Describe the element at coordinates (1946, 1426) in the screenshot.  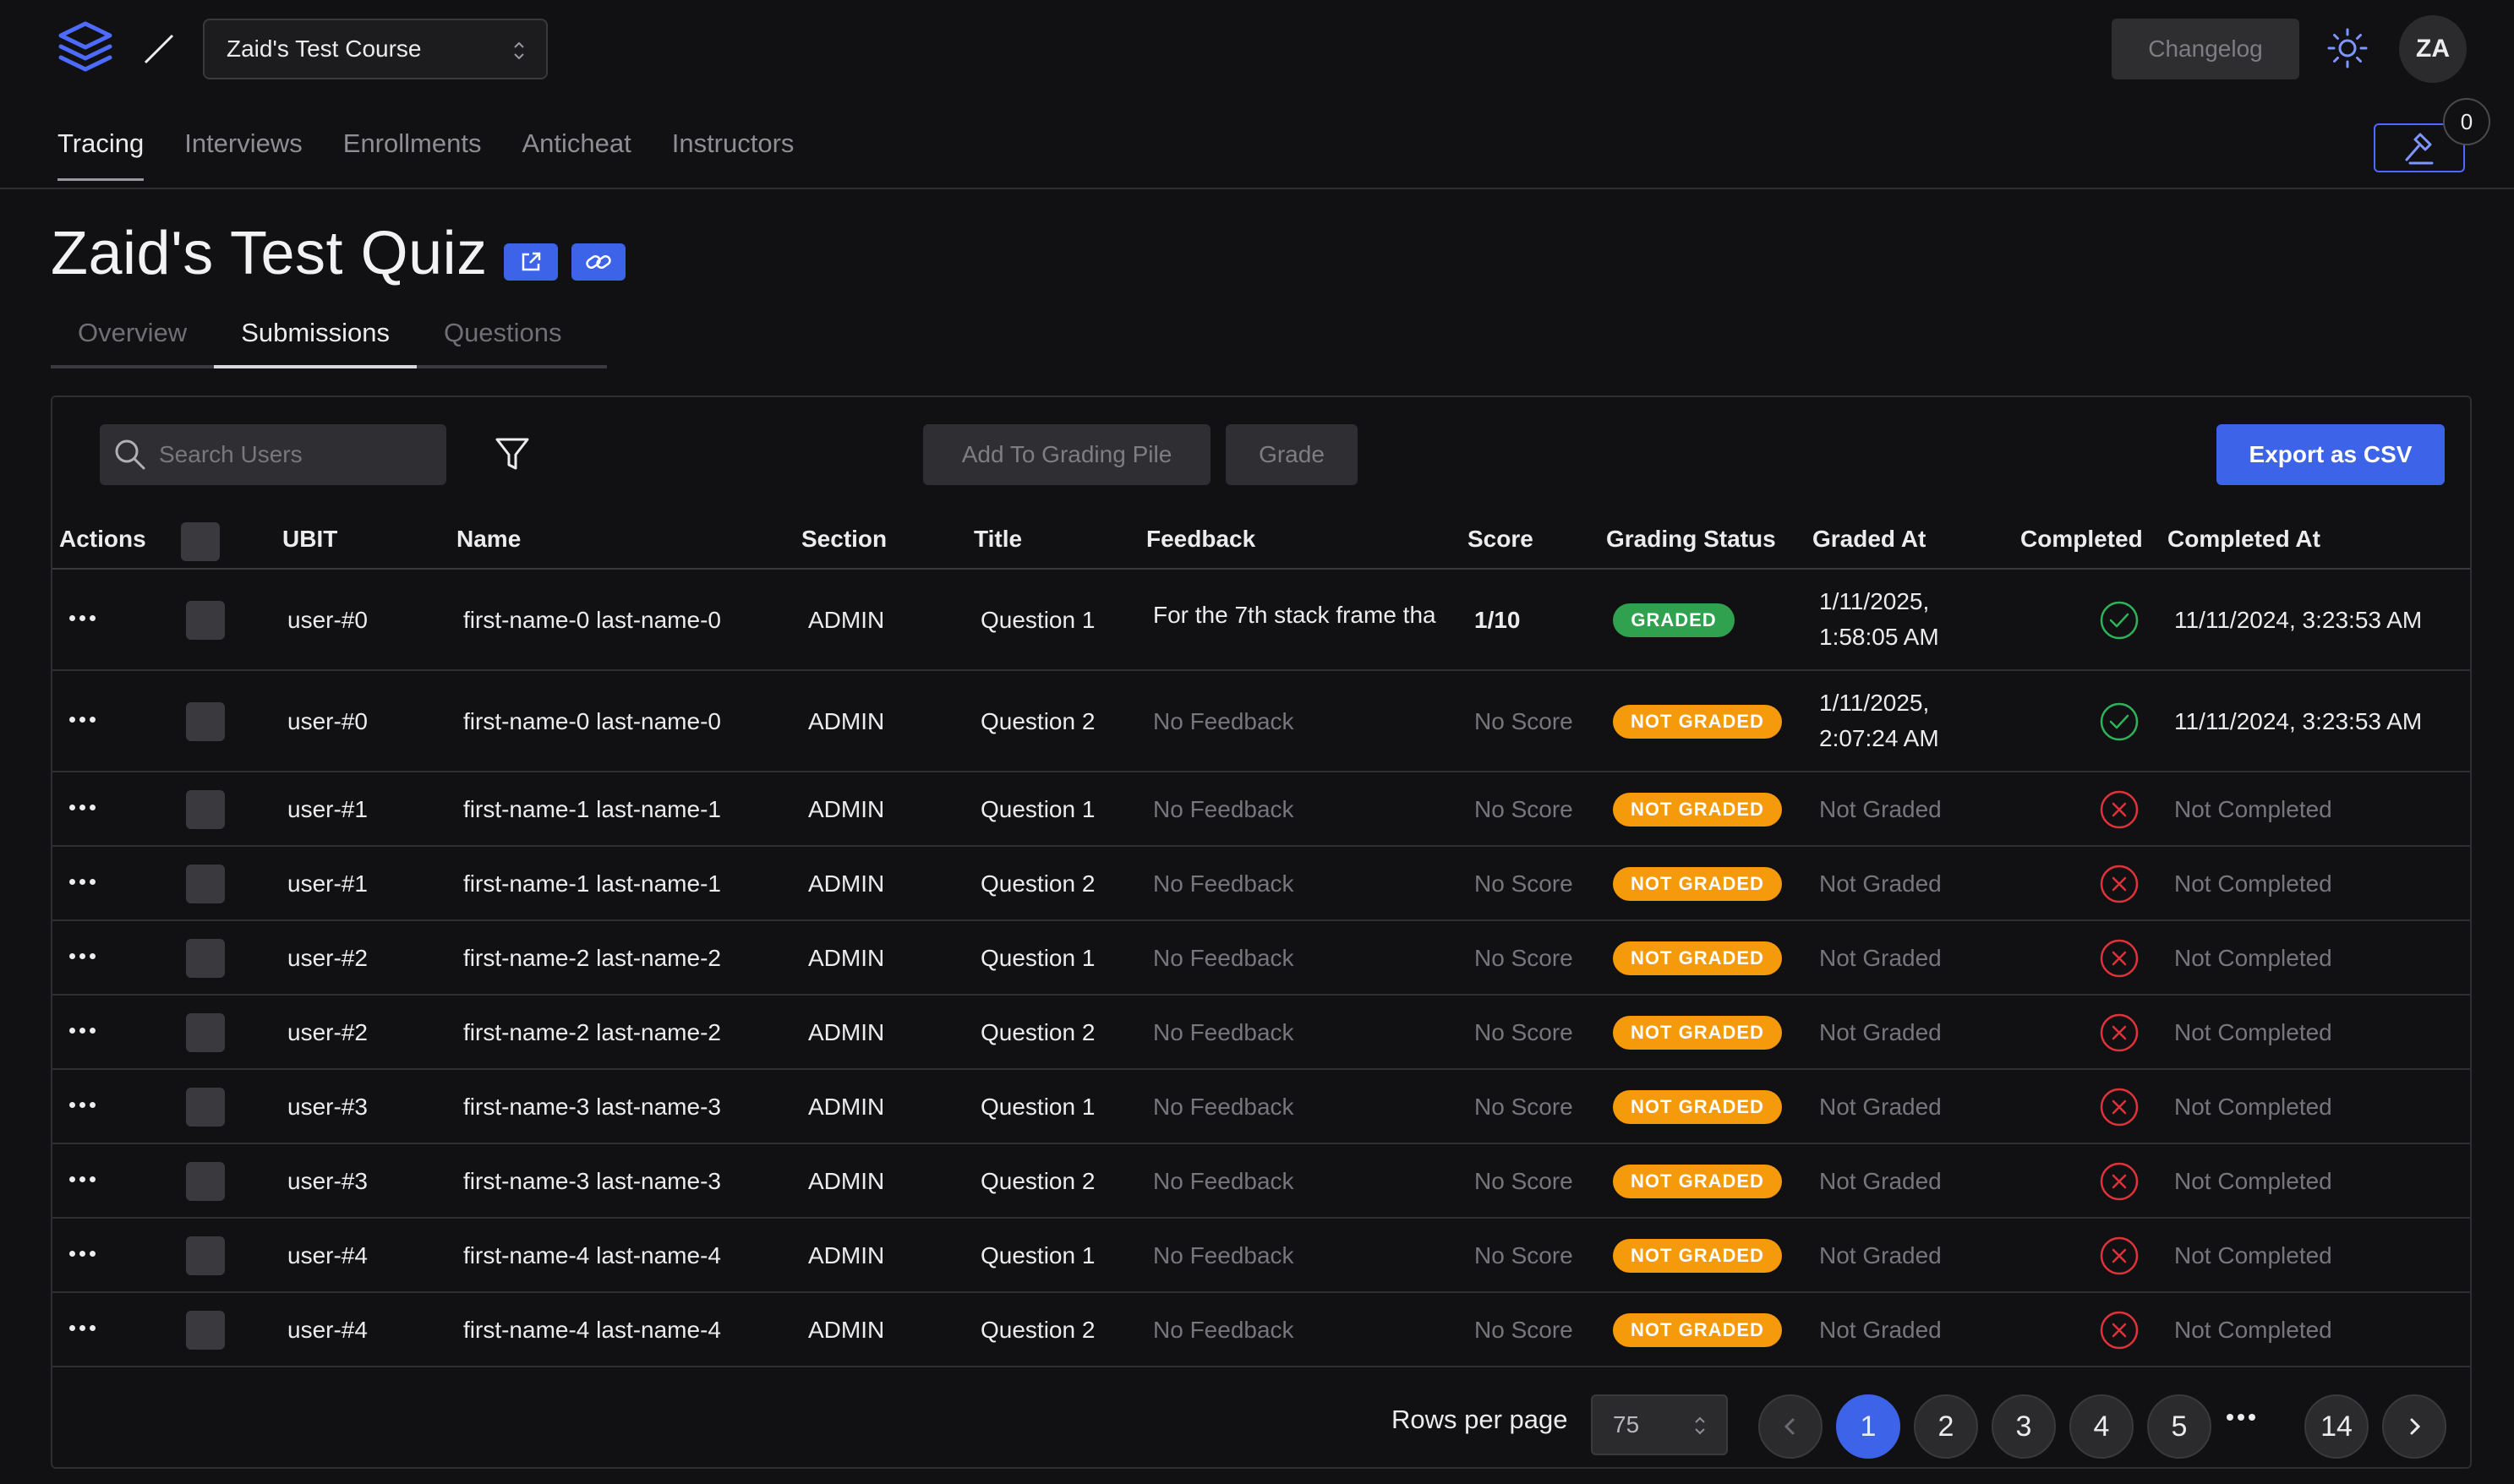
I see `page-button-2: 2` at that location.